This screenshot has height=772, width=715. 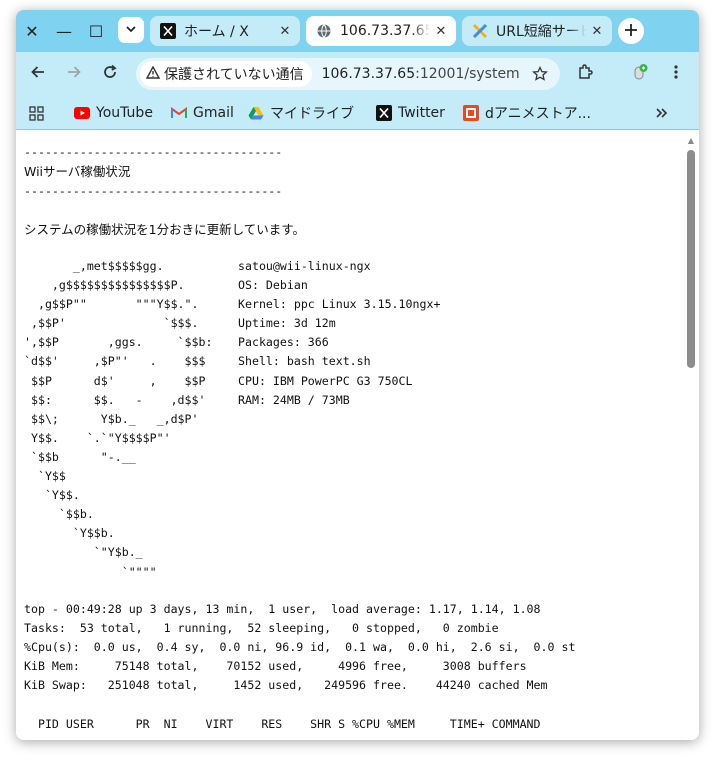 I want to click on logo-line: ,$$P' `$$$., so click(x=111, y=323).